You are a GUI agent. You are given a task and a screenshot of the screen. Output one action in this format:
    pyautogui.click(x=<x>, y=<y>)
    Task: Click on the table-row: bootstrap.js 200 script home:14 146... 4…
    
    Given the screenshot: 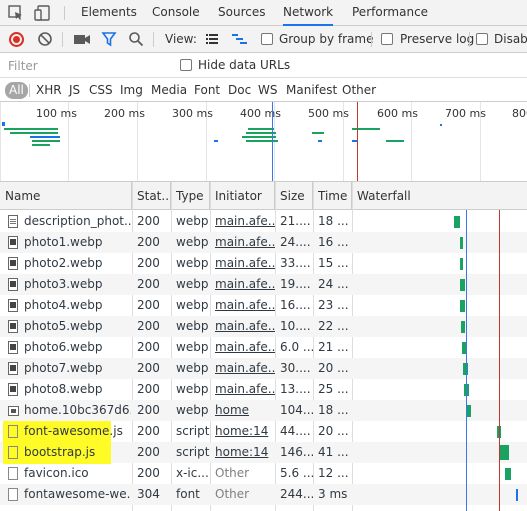 What is the action you would take?
    pyautogui.click(x=263, y=453)
    